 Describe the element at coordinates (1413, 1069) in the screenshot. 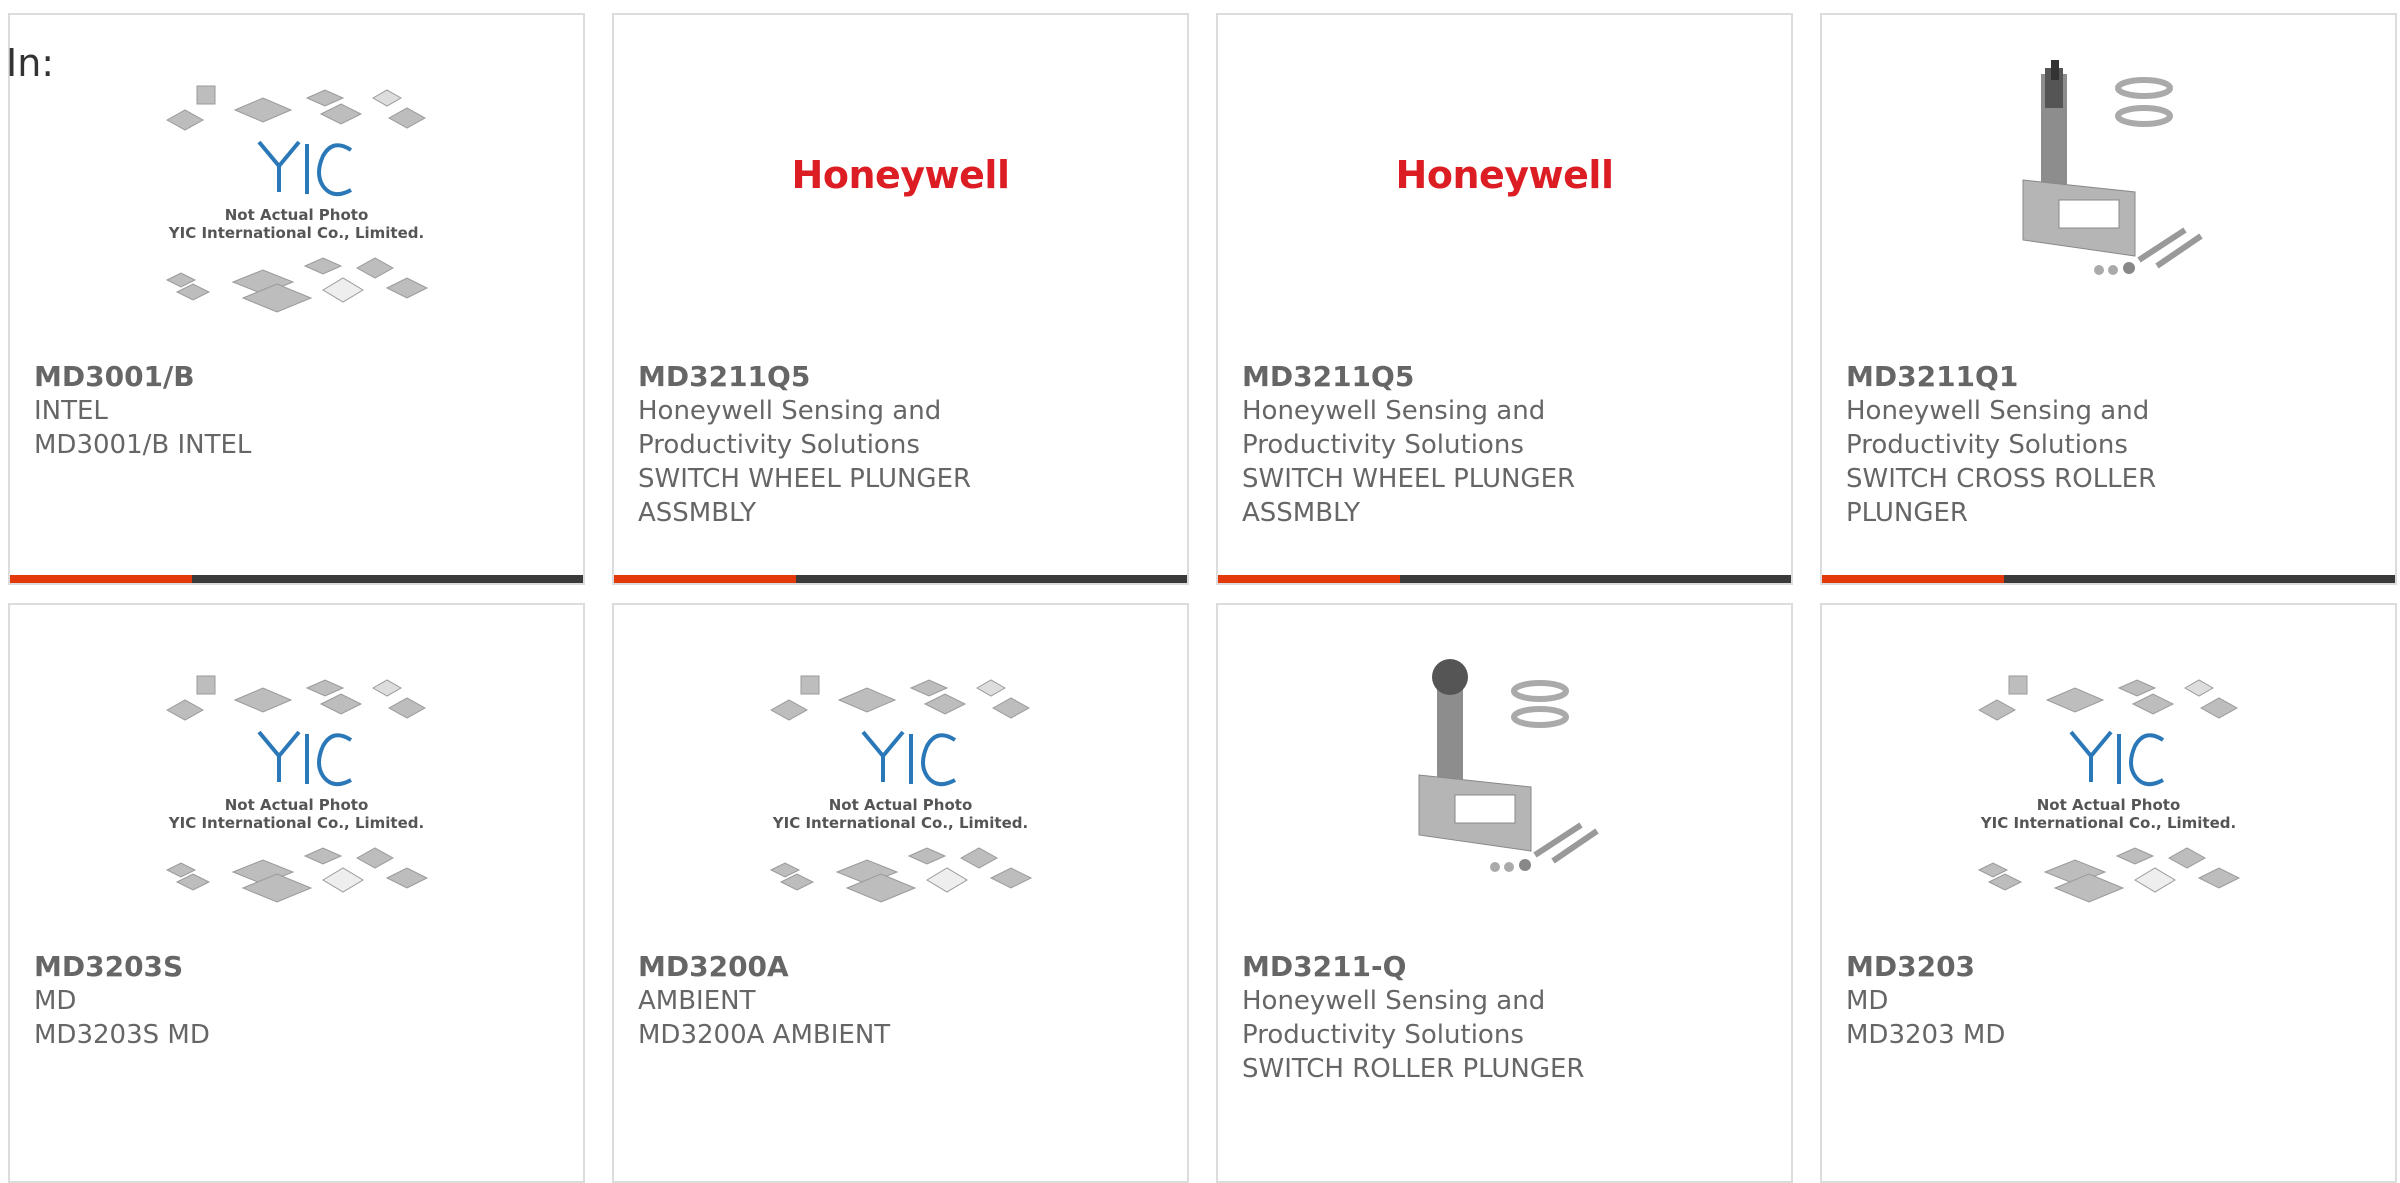

I see `description-line1: SWITCH ROLLER PLUNGER` at that location.